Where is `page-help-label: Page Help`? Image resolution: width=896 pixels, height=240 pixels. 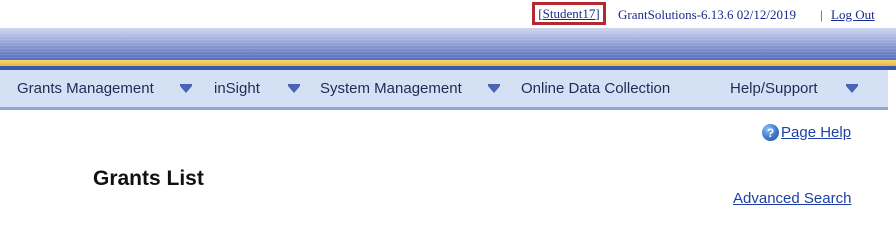 page-help-label: Page Help is located at coordinates (816, 132).